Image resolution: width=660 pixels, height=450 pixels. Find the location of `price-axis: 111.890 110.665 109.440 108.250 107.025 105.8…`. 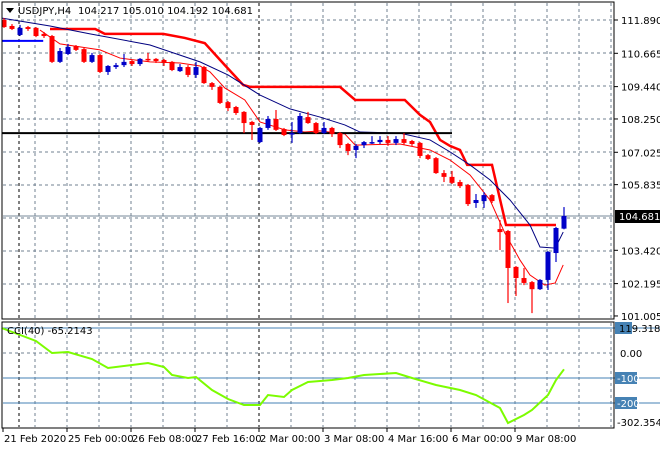

price-axis: 111.890 110.665 109.440 108.250 107.025 105.8… is located at coordinates (637, 169).